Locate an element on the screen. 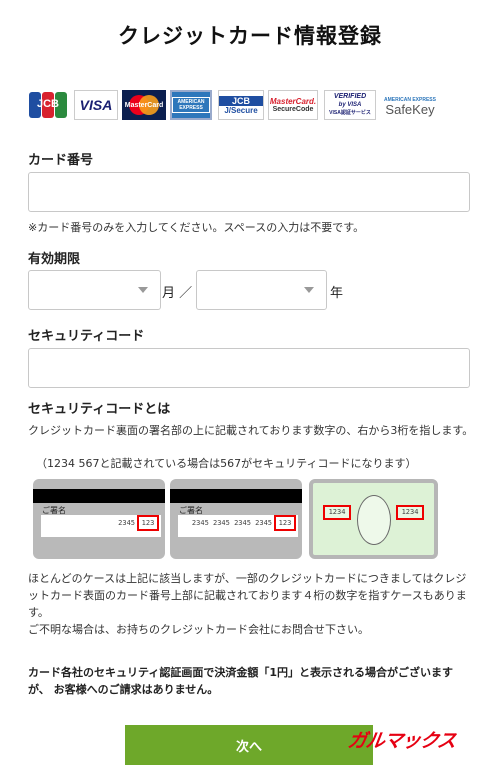  jcb-logo: JCB is located at coordinates (48, 105).